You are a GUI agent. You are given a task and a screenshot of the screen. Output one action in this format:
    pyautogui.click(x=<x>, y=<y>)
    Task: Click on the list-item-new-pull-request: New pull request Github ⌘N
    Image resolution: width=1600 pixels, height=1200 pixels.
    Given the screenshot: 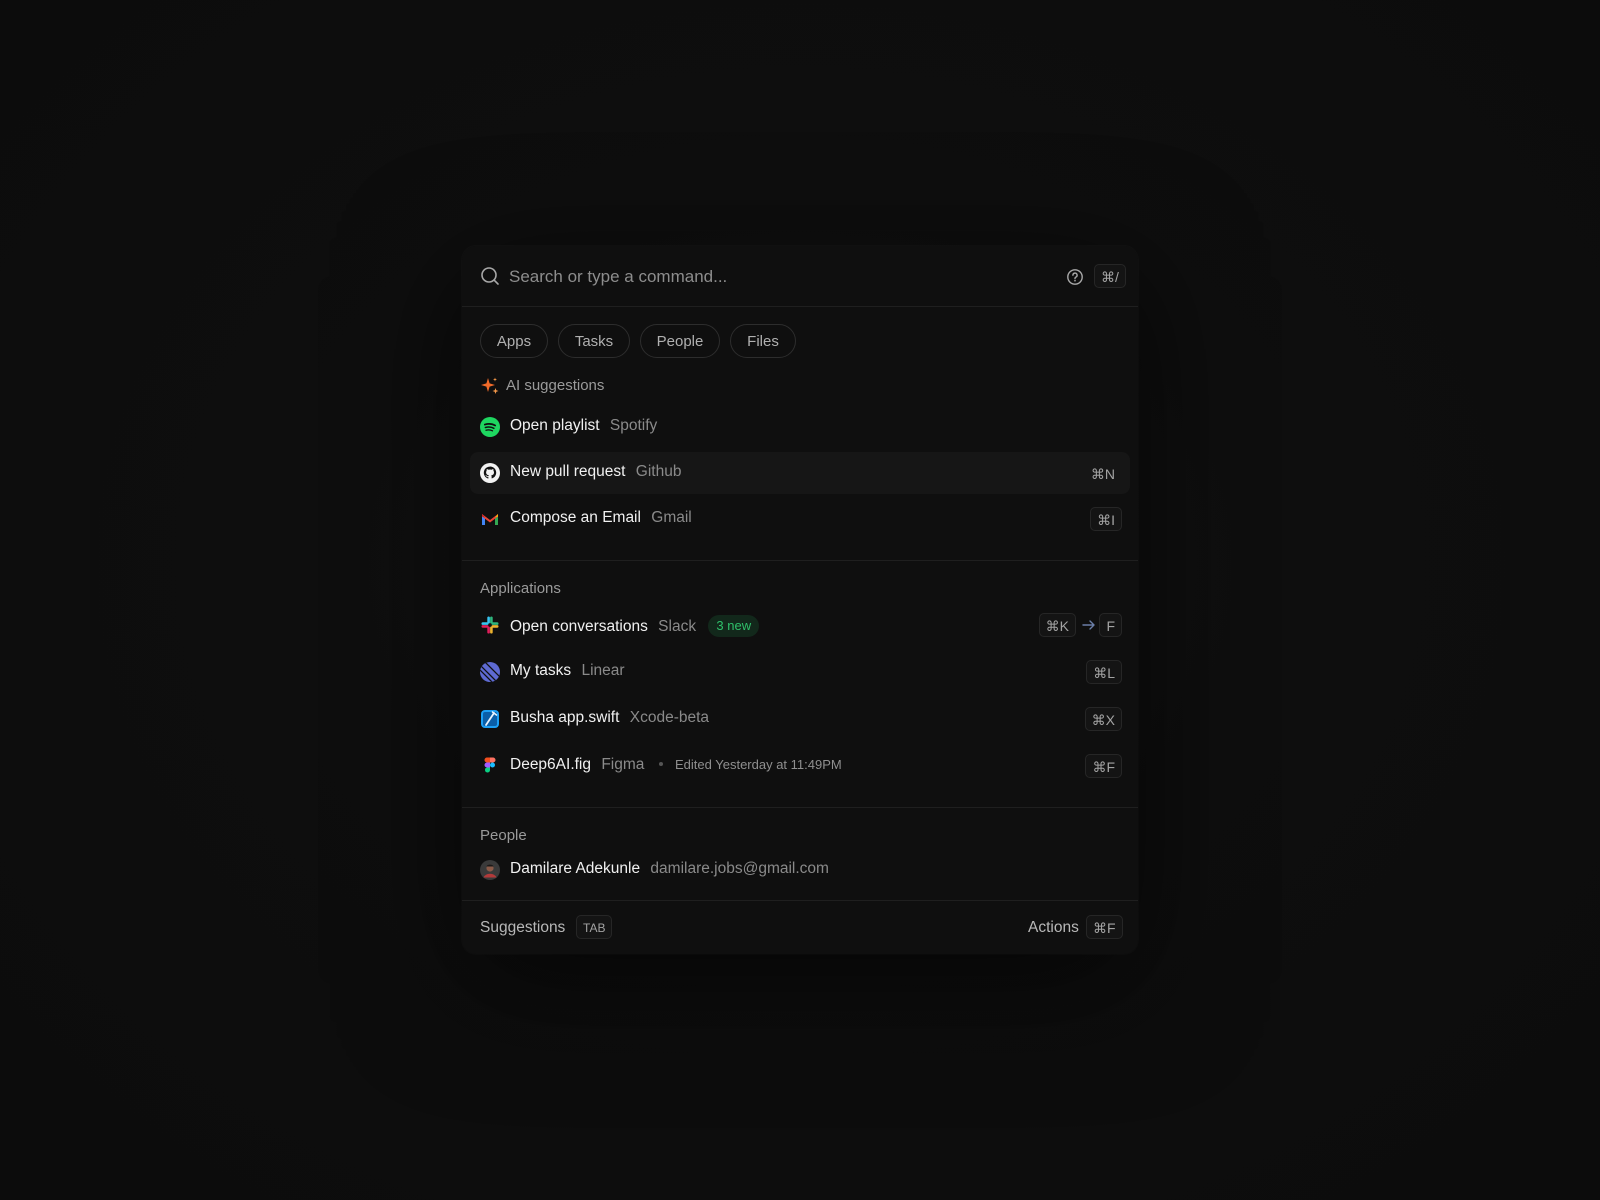 What is the action you would take?
    pyautogui.click(x=800, y=473)
    